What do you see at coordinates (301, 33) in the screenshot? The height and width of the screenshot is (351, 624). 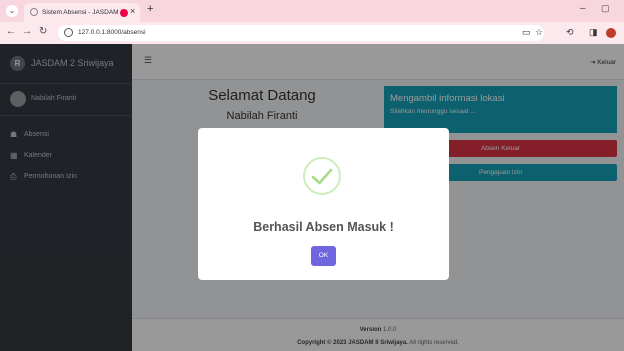 I see `address-bar: 127.0.0.1:8000/absensi` at bounding box center [301, 33].